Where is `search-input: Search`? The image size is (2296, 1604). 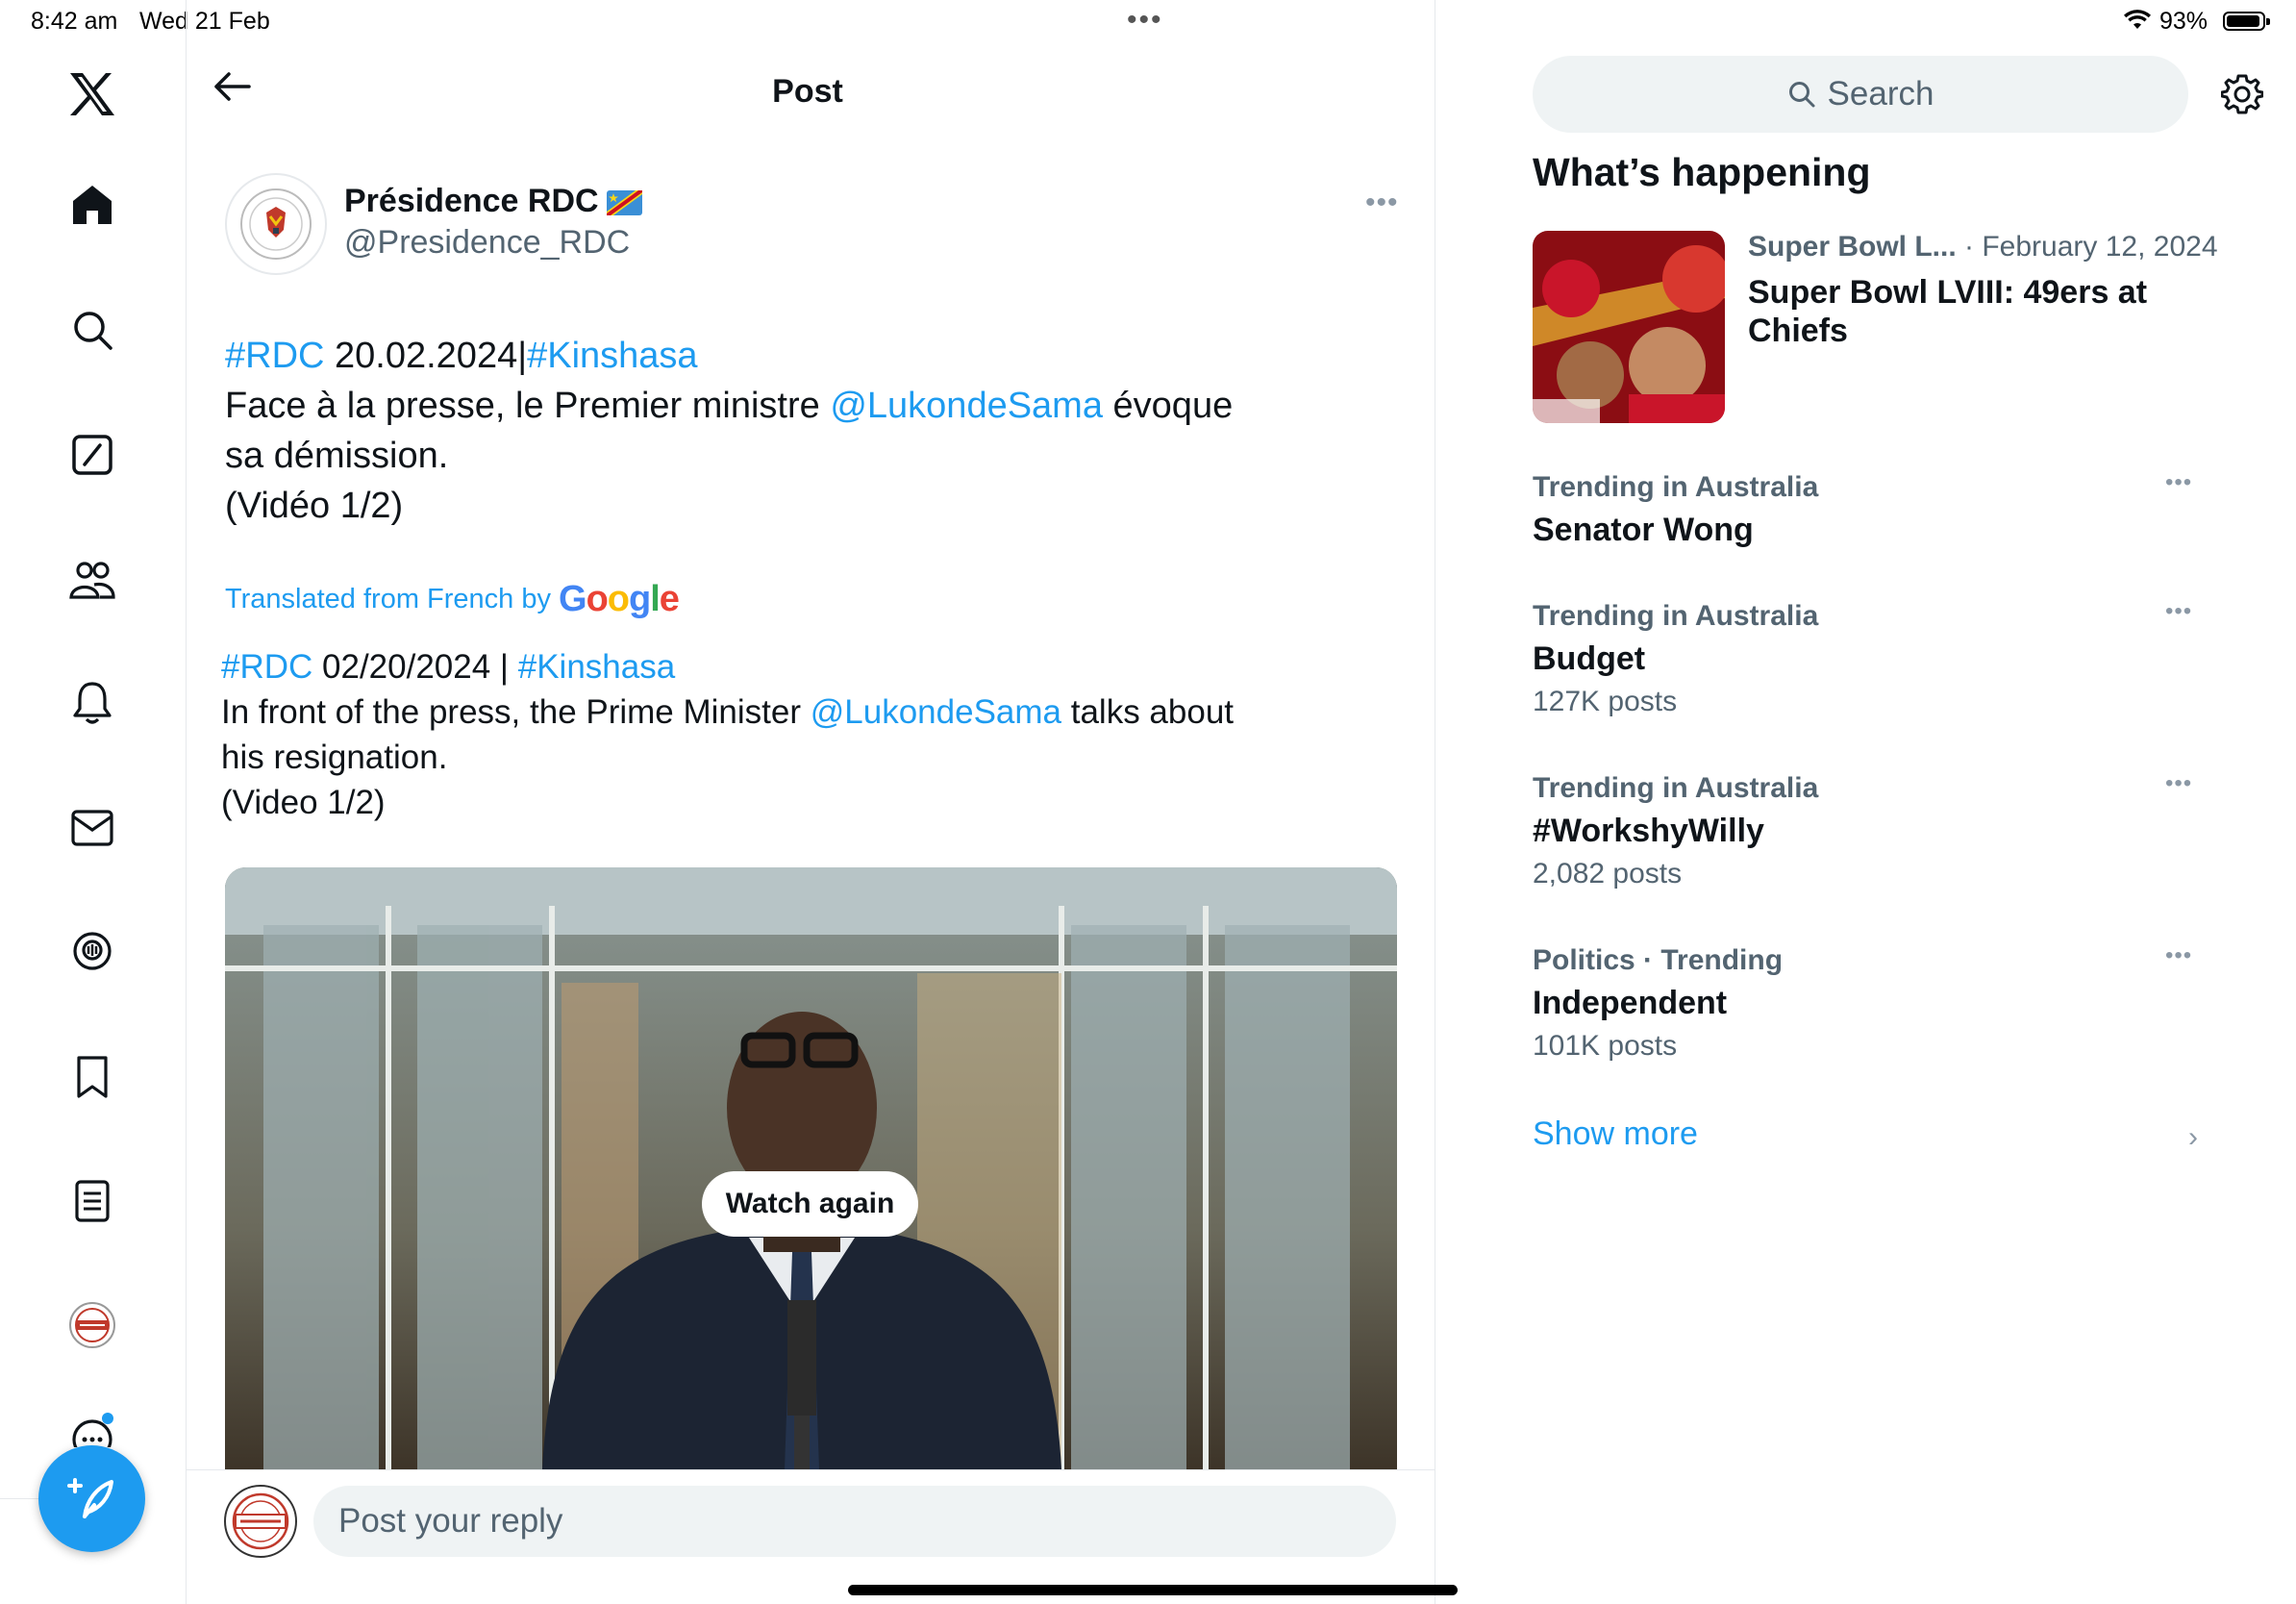 search-input: Search is located at coordinates (1860, 94).